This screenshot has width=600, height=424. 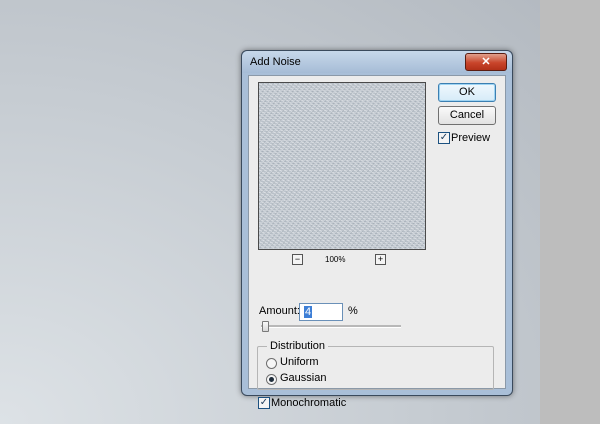 I want to click on amount-slider-thumb, so click(x=265, y=326).